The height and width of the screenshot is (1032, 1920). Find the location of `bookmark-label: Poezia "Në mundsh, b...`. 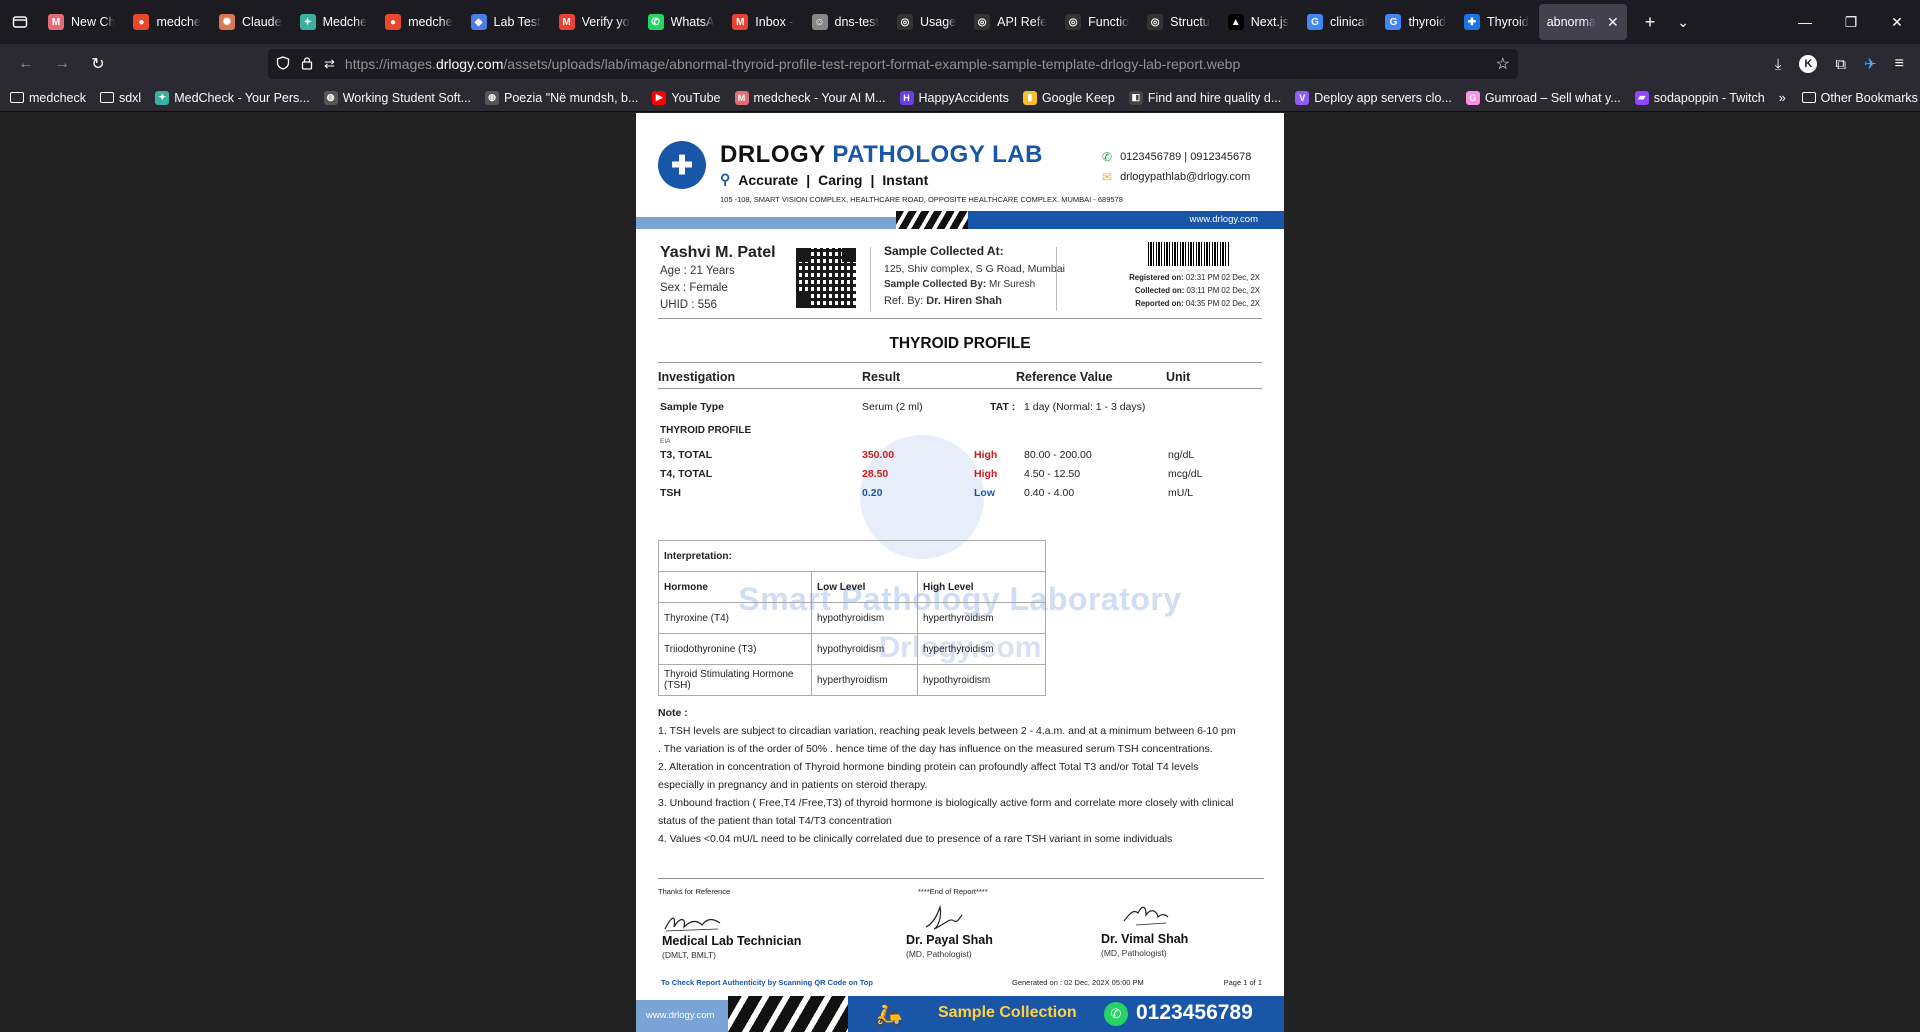

bookmark-label: Poezia "Në mundsh, b... is located at coordinates (571, 97).